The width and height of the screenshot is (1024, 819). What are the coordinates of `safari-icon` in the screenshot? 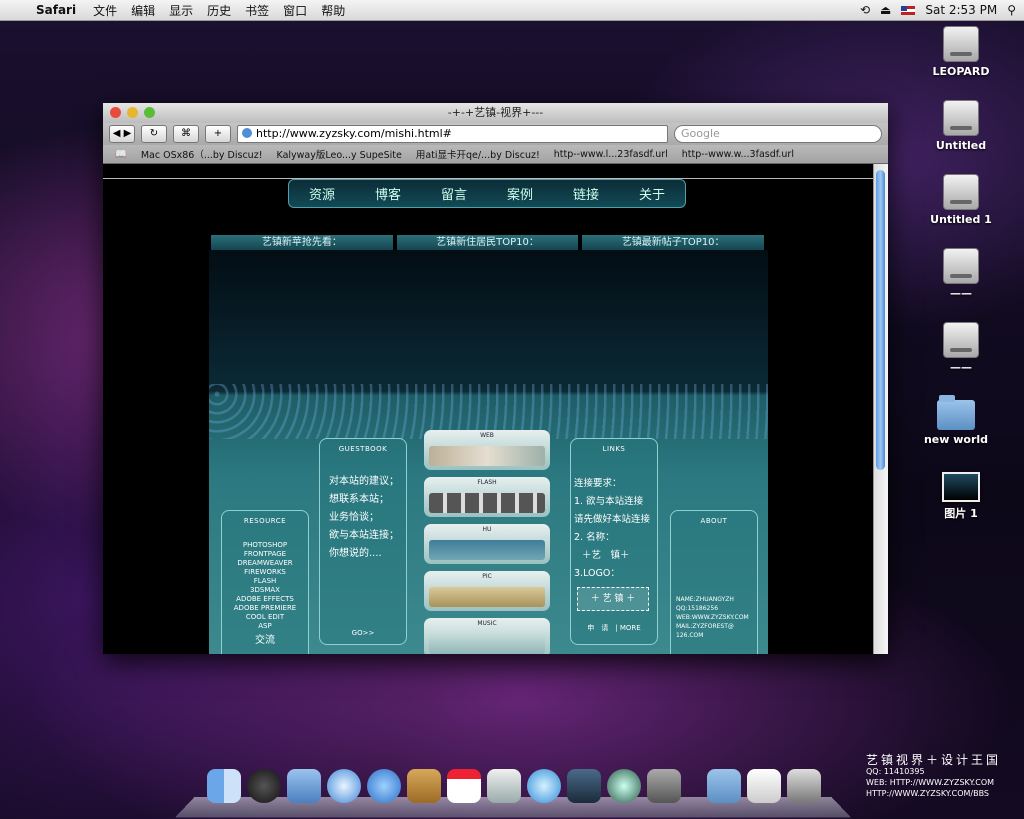 It's located at (344, 786).